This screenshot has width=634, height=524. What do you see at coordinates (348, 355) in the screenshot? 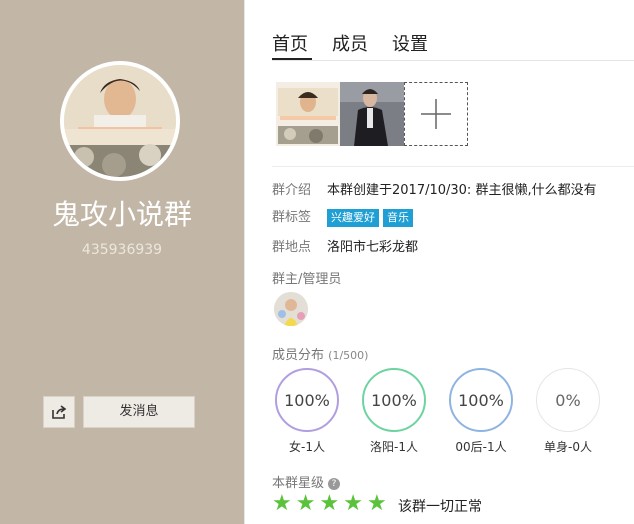
I see `member-count: (1/500)` at bounding box center [348, 355].